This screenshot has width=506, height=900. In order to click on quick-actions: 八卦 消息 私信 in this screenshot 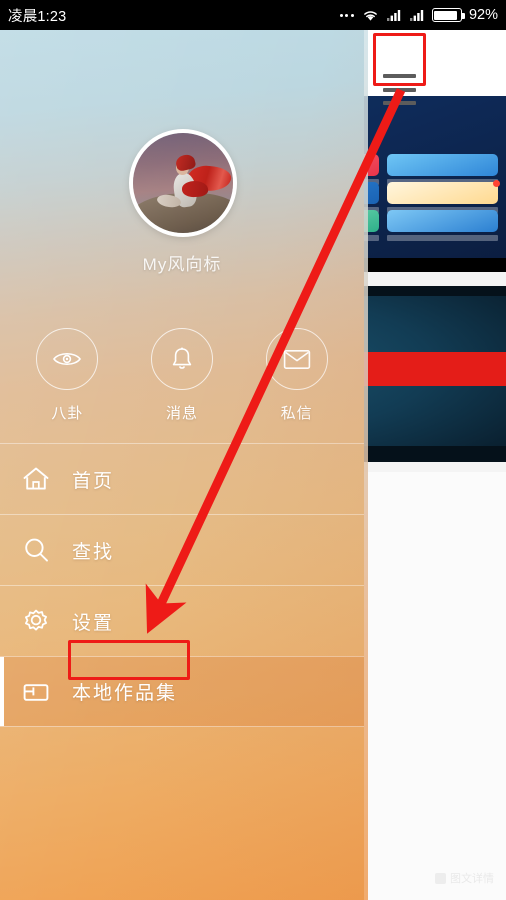, I will do `click(182, 375)`.